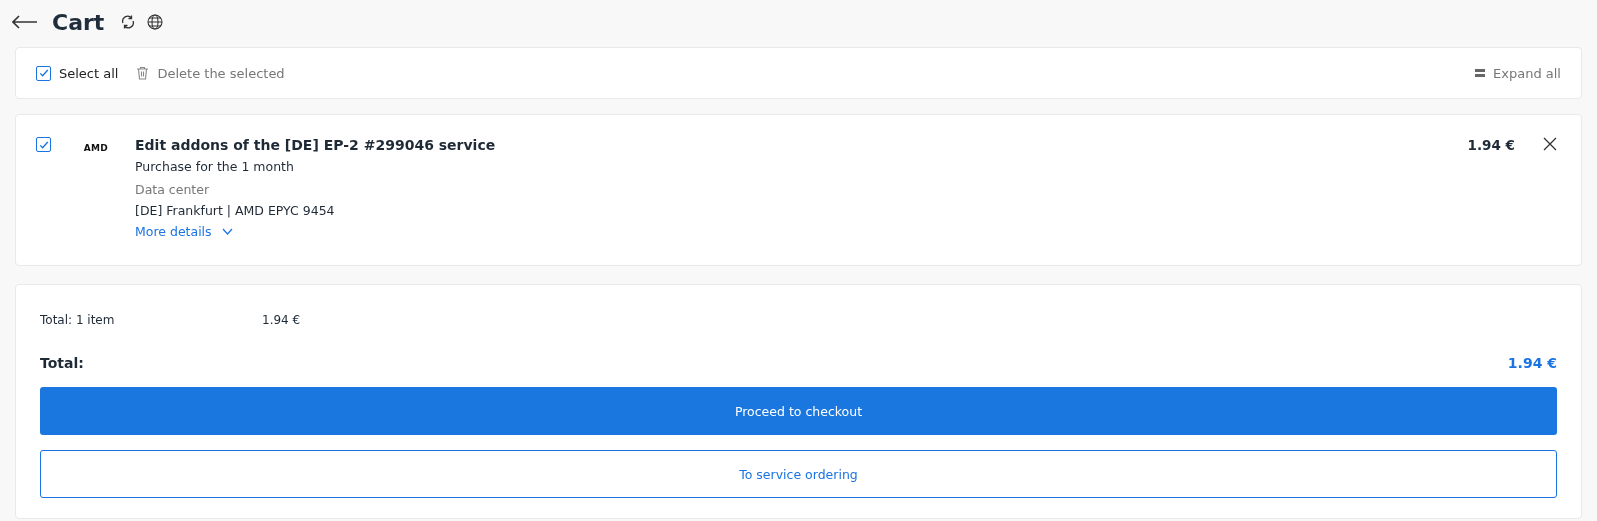 The width and height of the screenshot is (1597, 521). What do you see at coordinates (235, 210) in the screenshot?
I see `detail-value: [DE] Frankfurt | AMD EPYC 9454` at bounding box center [235, 210].